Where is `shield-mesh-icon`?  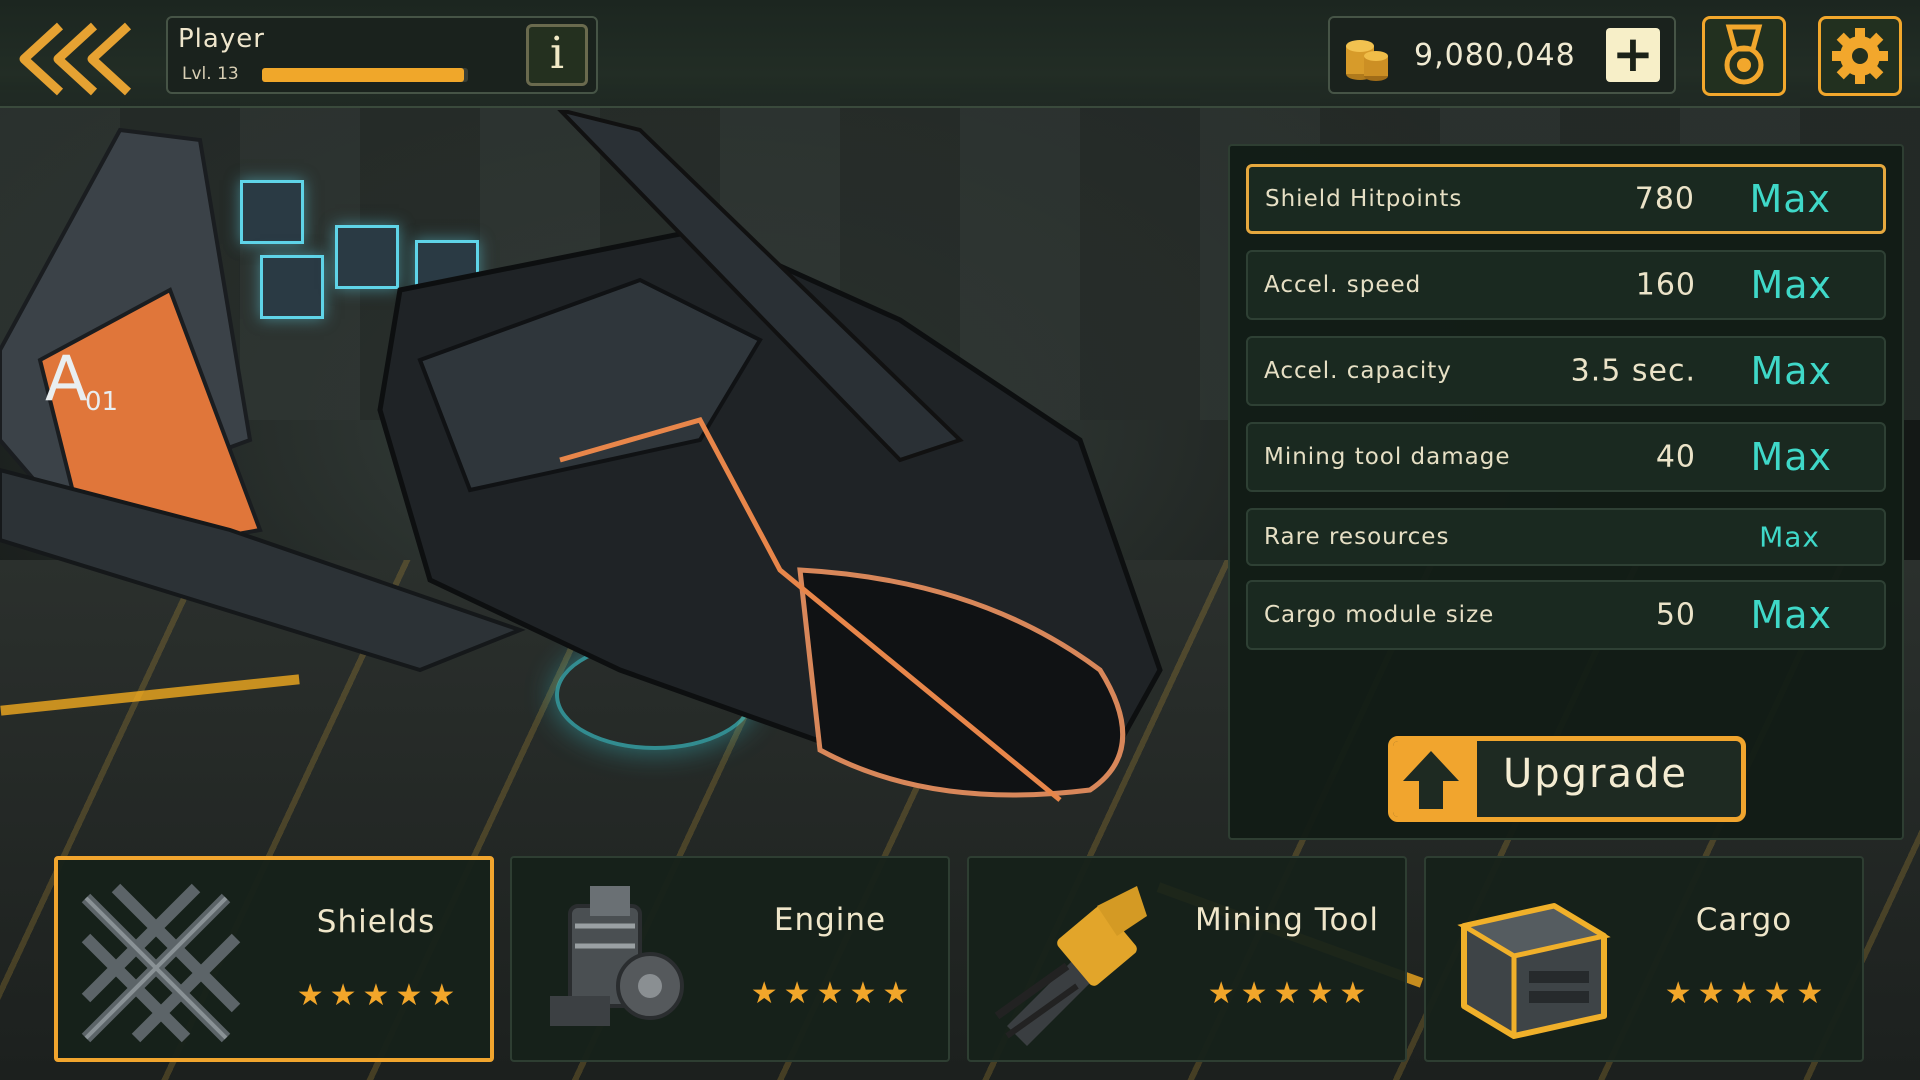
shield-mesh-icon is located at coordinates (161, 963).